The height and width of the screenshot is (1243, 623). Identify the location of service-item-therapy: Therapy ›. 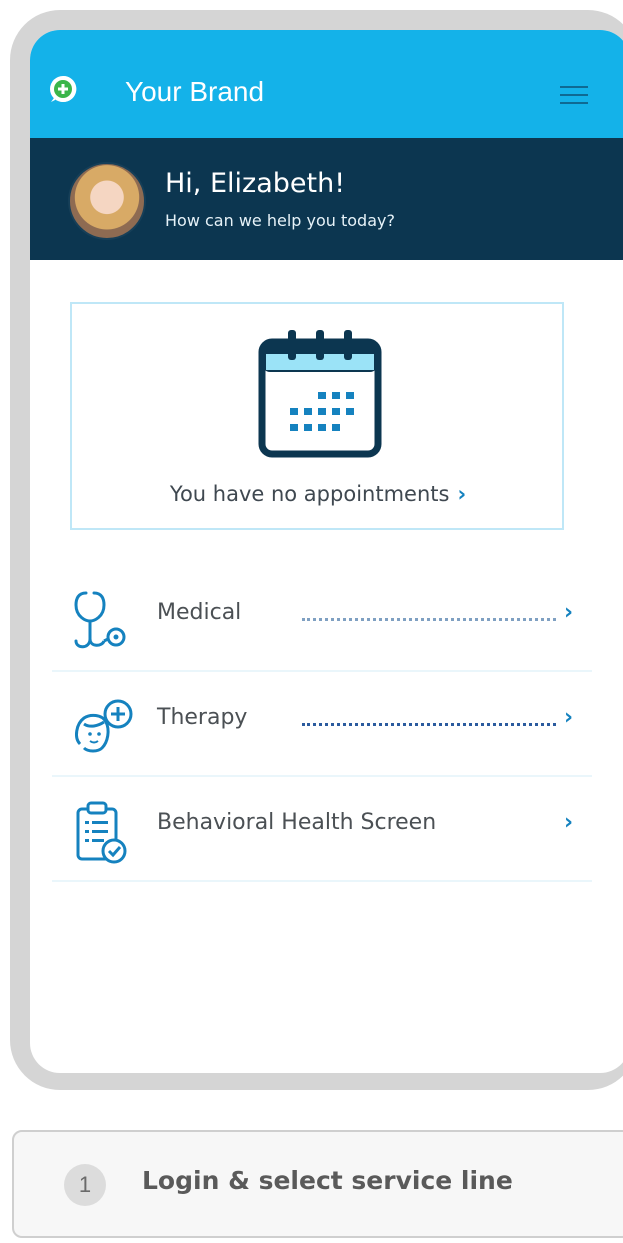
(322, 724).